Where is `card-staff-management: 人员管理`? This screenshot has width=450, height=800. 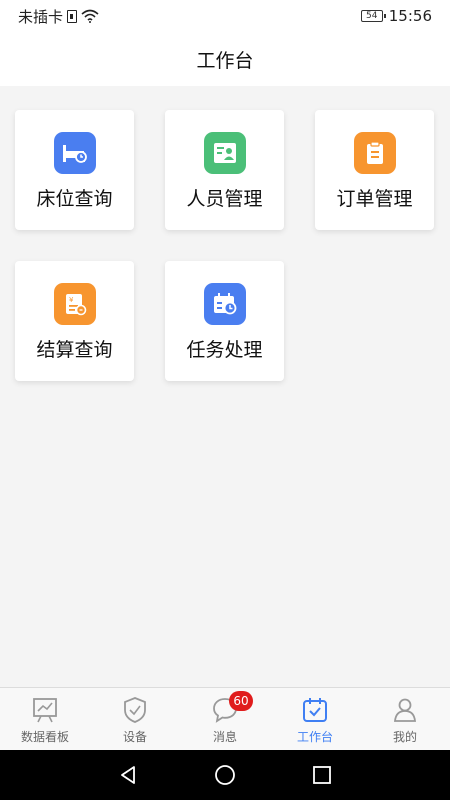 card-staff-management: 人员管理 is located at coordinates (224, 170).